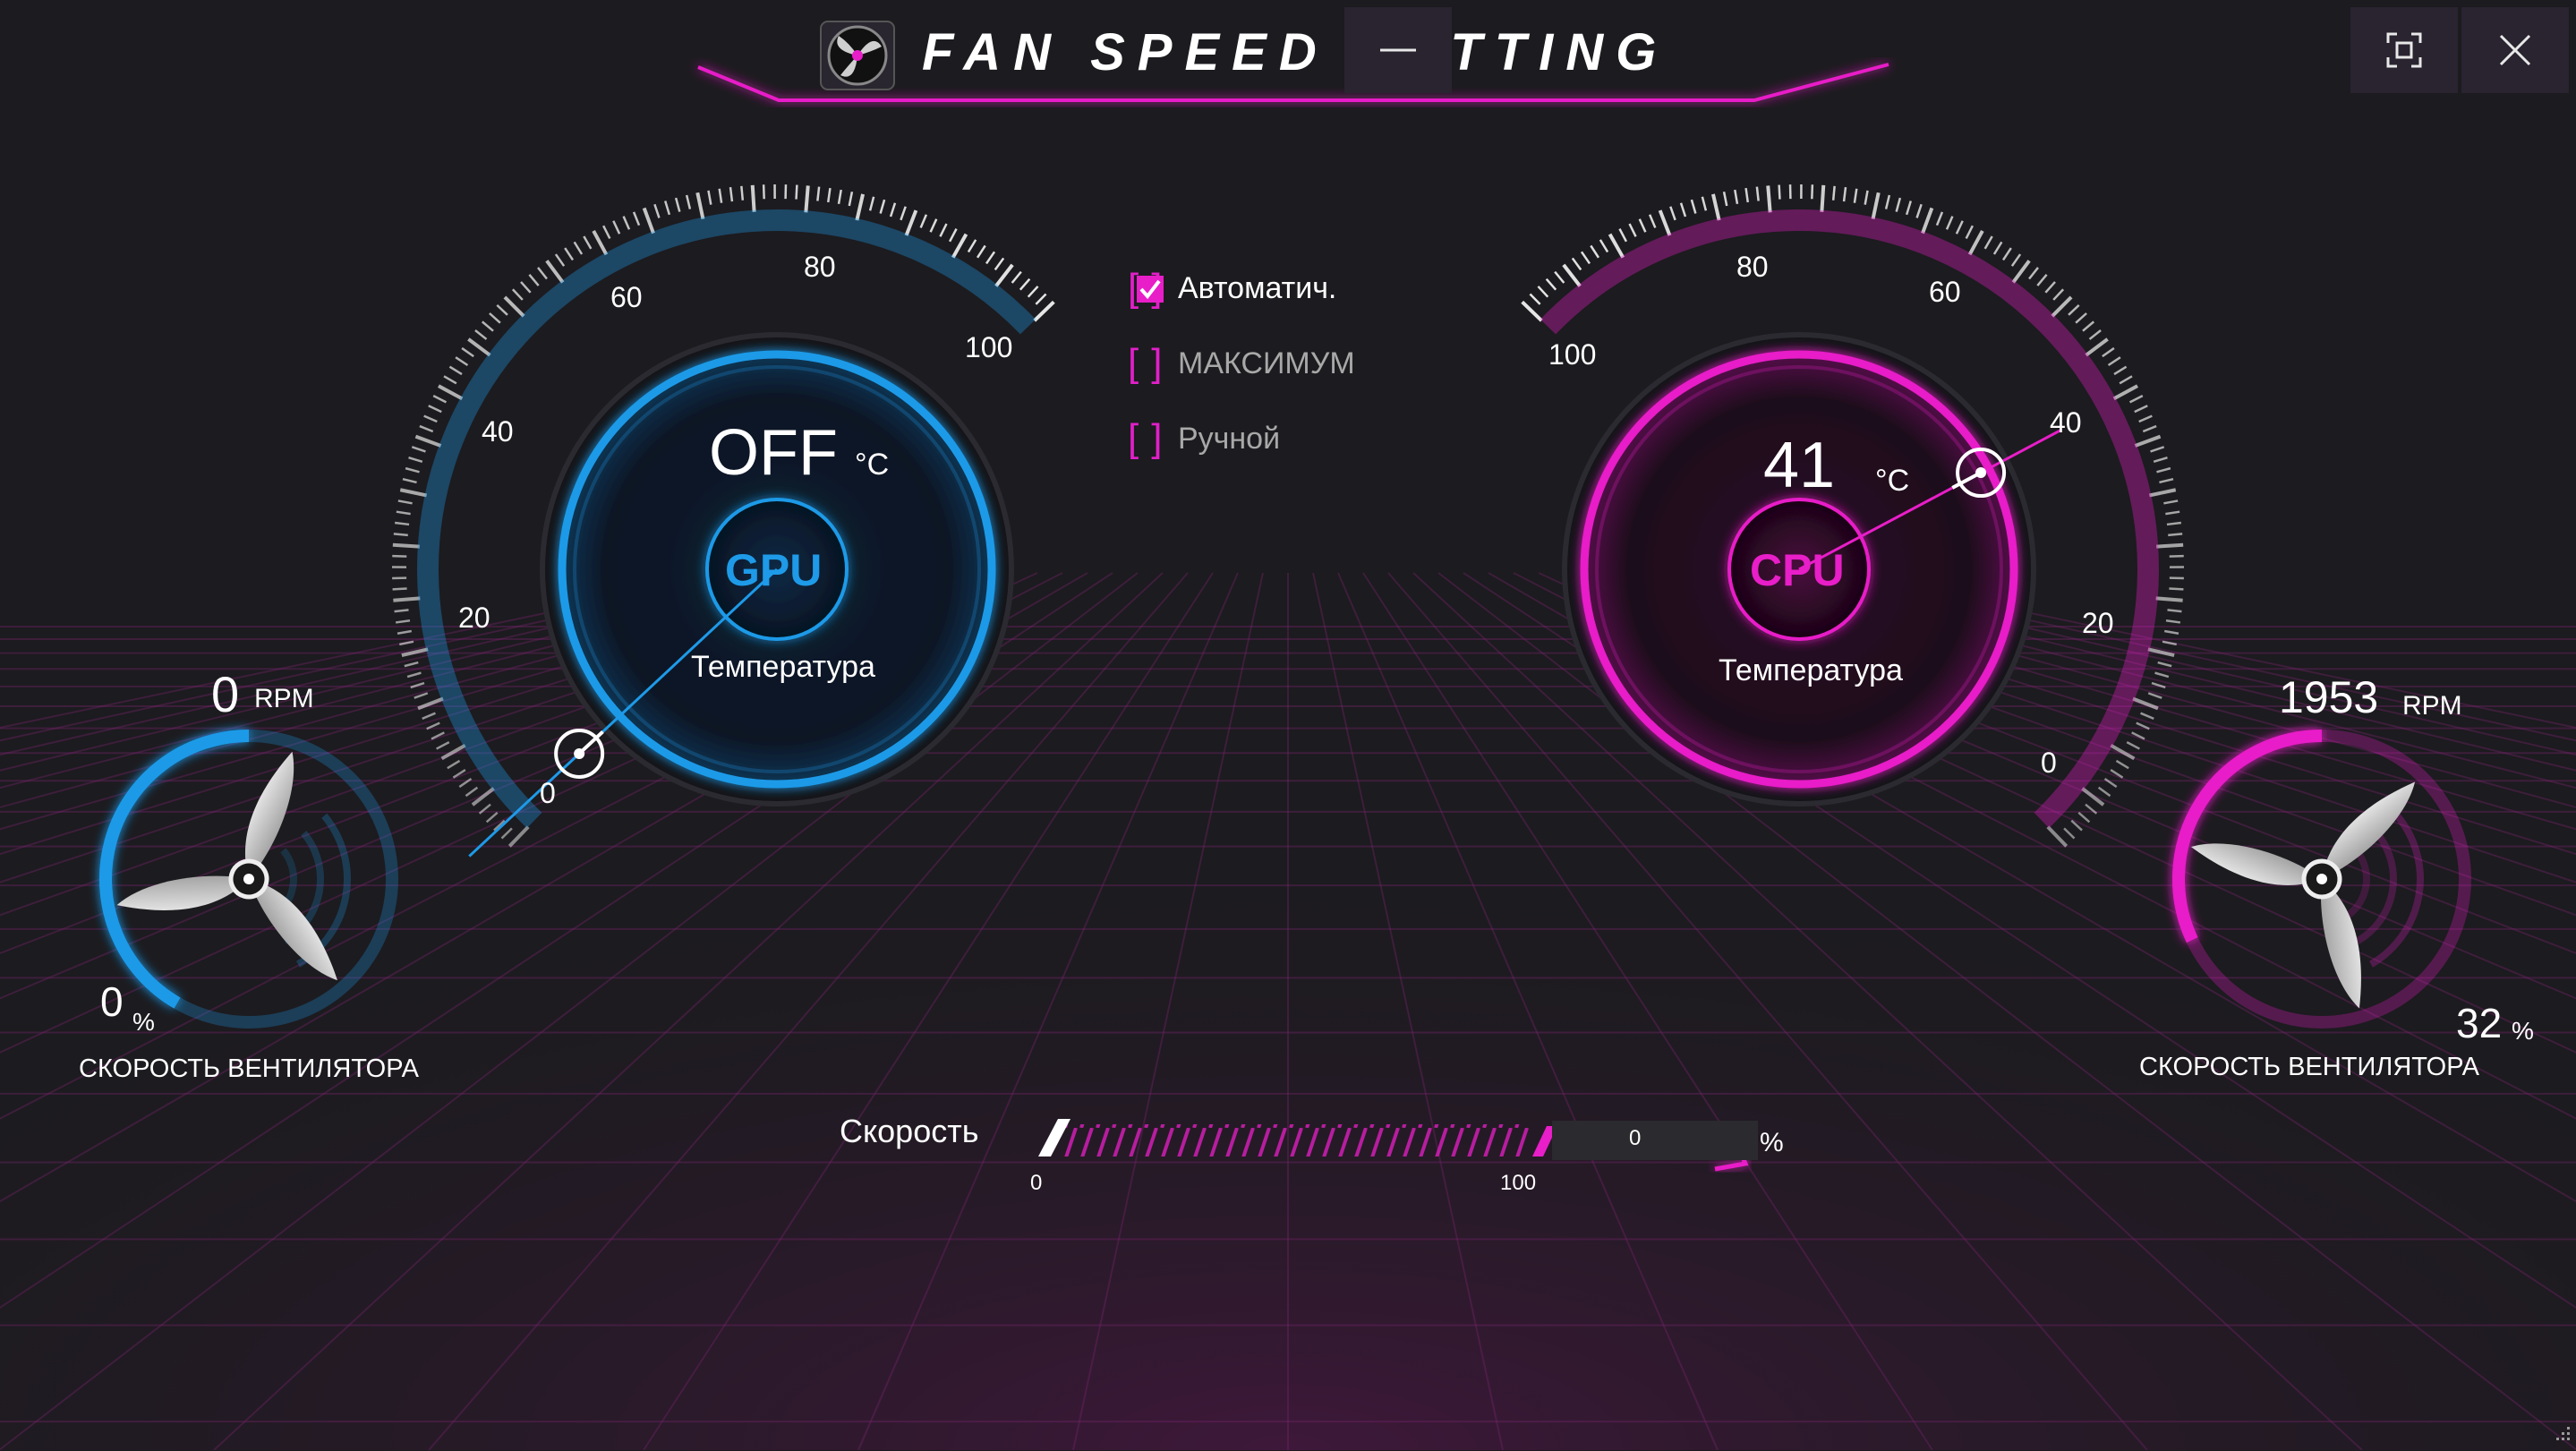 The height and width of the screenshot is (1451, 2576). I want to click on manual-option-label: Ручной, so click(1229, 440).